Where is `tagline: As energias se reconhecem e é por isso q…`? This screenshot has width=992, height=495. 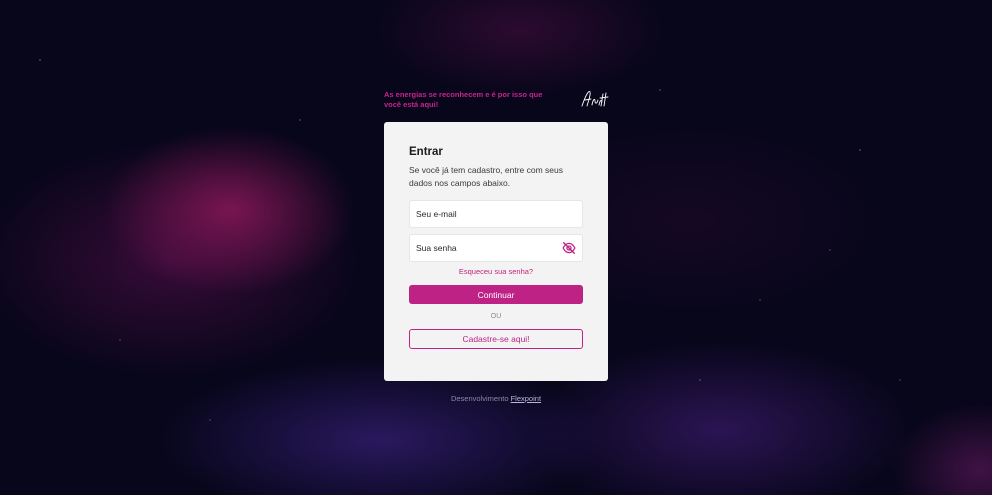 tagline: As energias se reconhecem e é por isso q… is located at coordinates (463, 99).